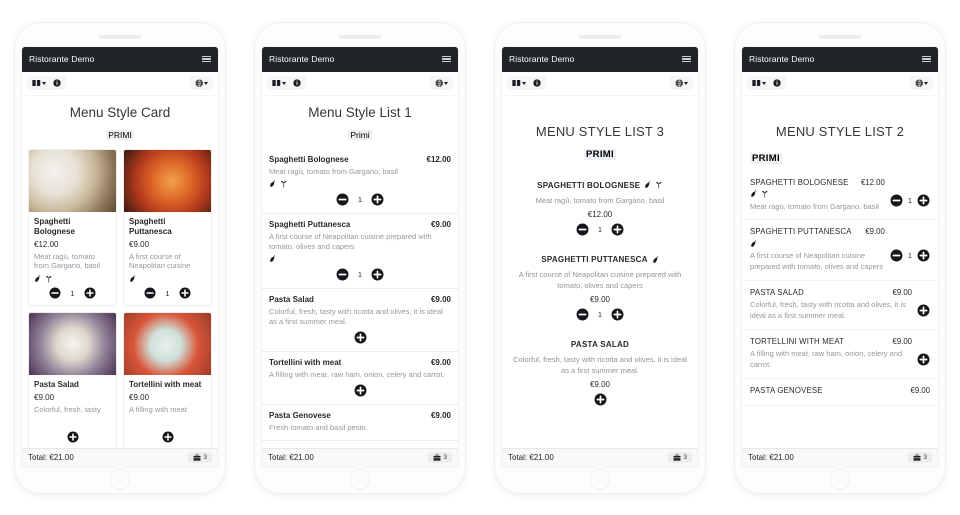  I want to click on quantity-control: 1, so click(910, 195).